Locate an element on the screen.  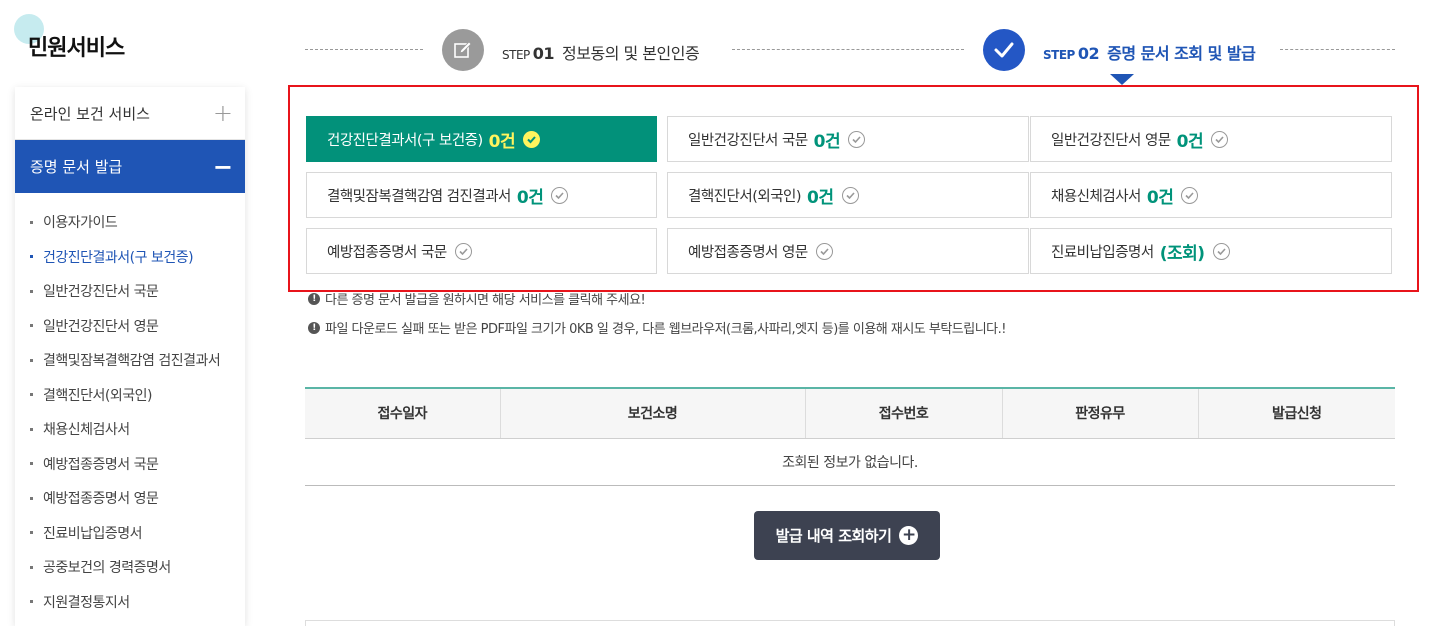
cert-label: 예방접종증명서 국문 is located at coordinates (387, 252).